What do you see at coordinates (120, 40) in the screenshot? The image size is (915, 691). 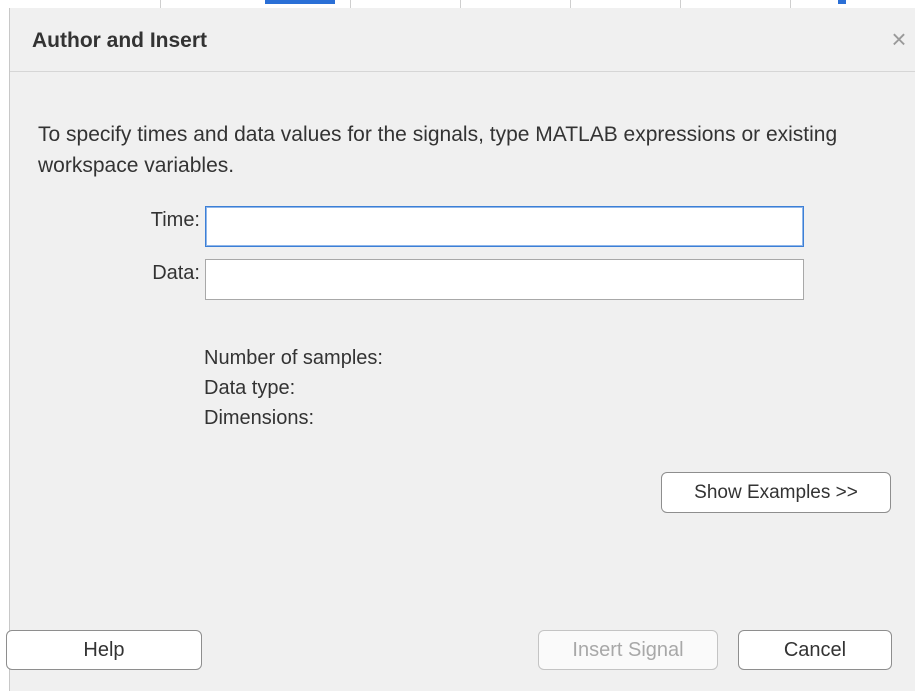 I see `dialog-title: Author and Insert` at bounding box center [120, 40].